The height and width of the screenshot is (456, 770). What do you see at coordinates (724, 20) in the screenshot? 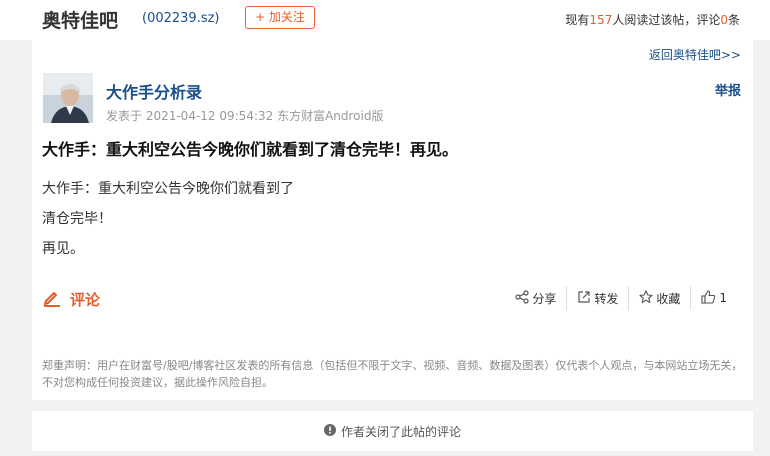
I see `comment-count: 0` at bounding box center [724, 20].